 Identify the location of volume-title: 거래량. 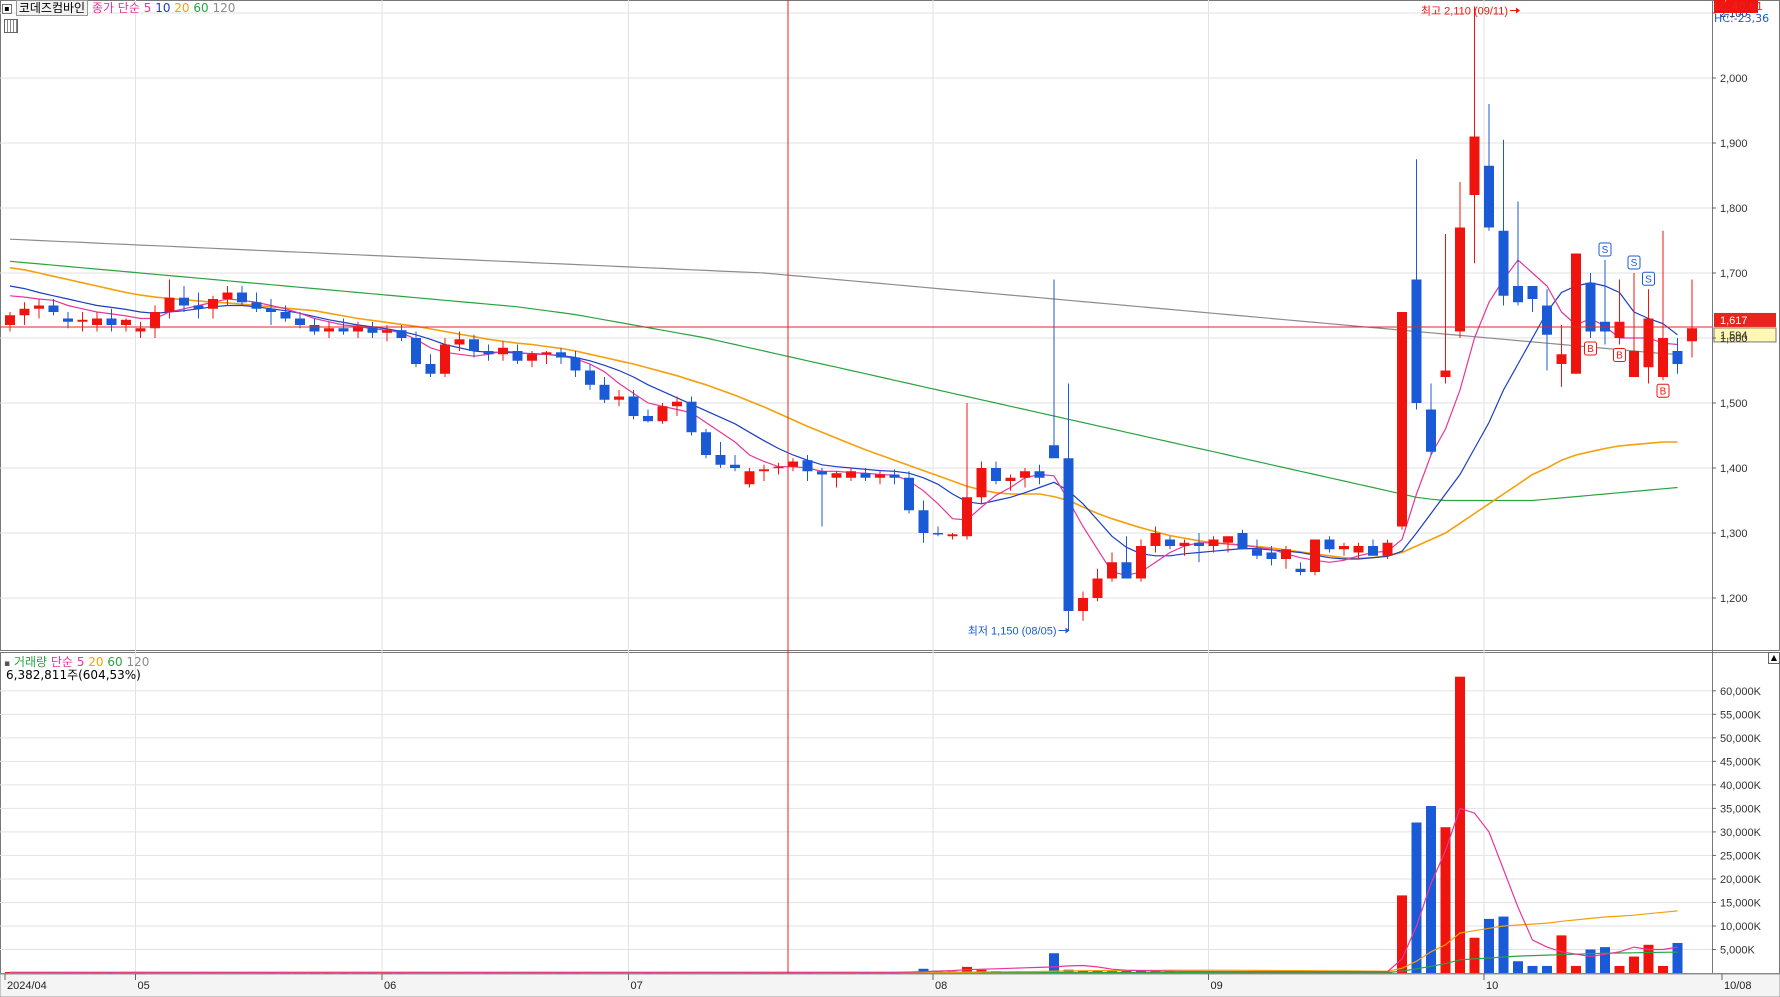
(30, 662).